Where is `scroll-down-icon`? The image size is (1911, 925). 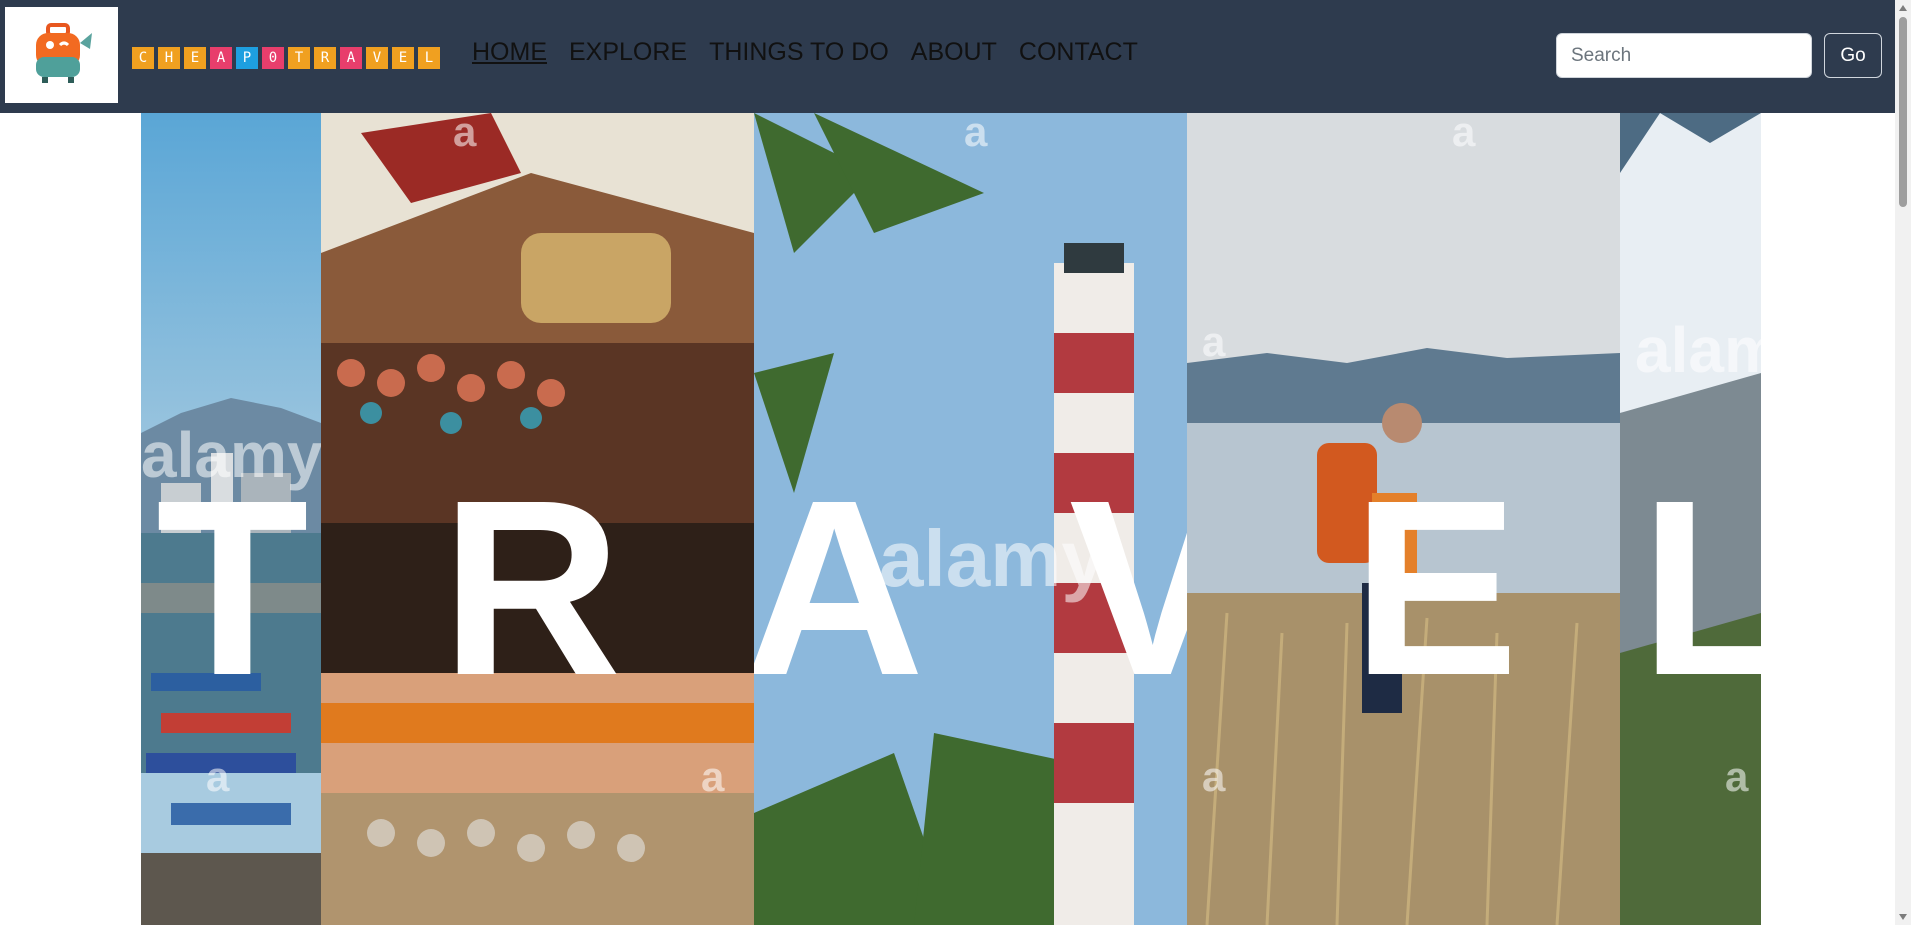 scroll-down-icon is located at coordinates (1903, 917).